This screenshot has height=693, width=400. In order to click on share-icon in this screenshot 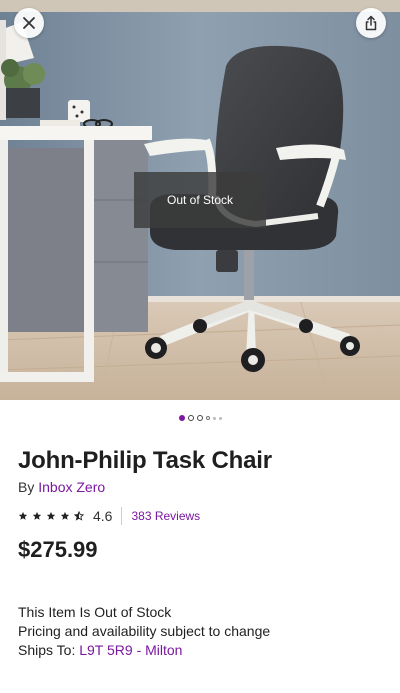, I will do `click(371, 23)`.